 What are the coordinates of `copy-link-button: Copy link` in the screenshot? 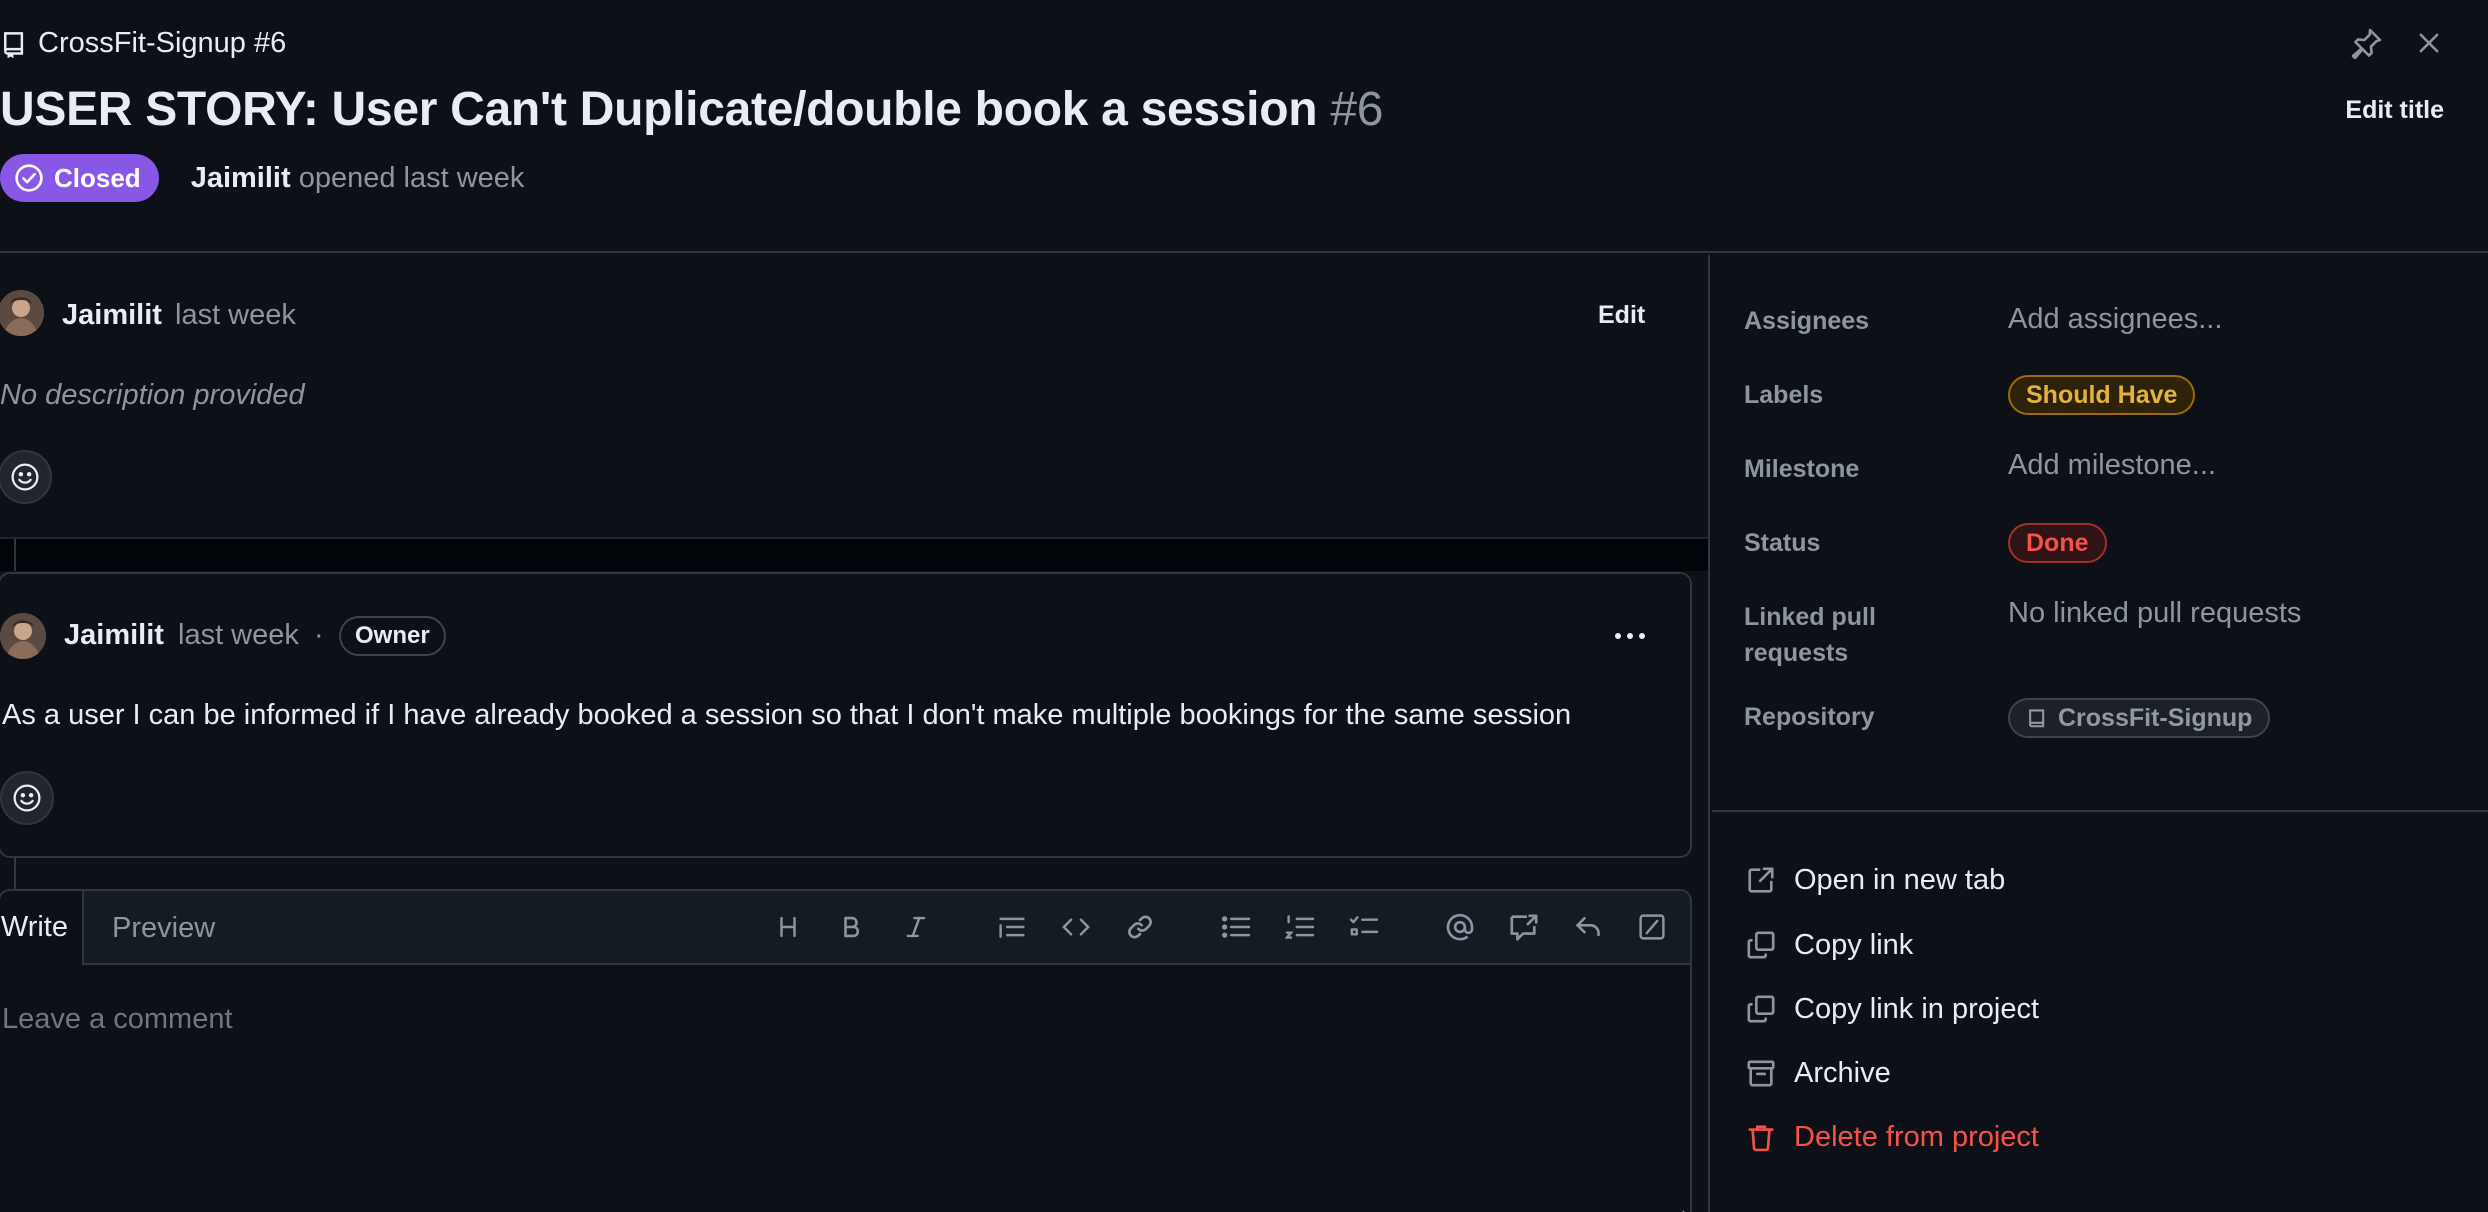 It's located at (1828, 945).